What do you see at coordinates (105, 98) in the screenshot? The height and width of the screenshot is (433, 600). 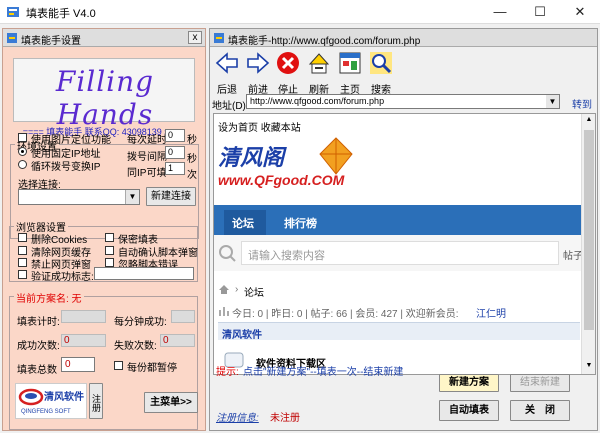 I see `logo-text: Filling Hands` at bounding box center [105, 98].